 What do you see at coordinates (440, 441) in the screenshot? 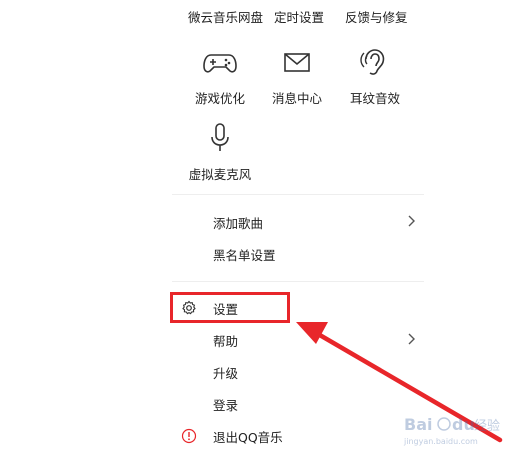
I see `svg-text: jingyan.baidu.com` at bounding box center [440, 441].